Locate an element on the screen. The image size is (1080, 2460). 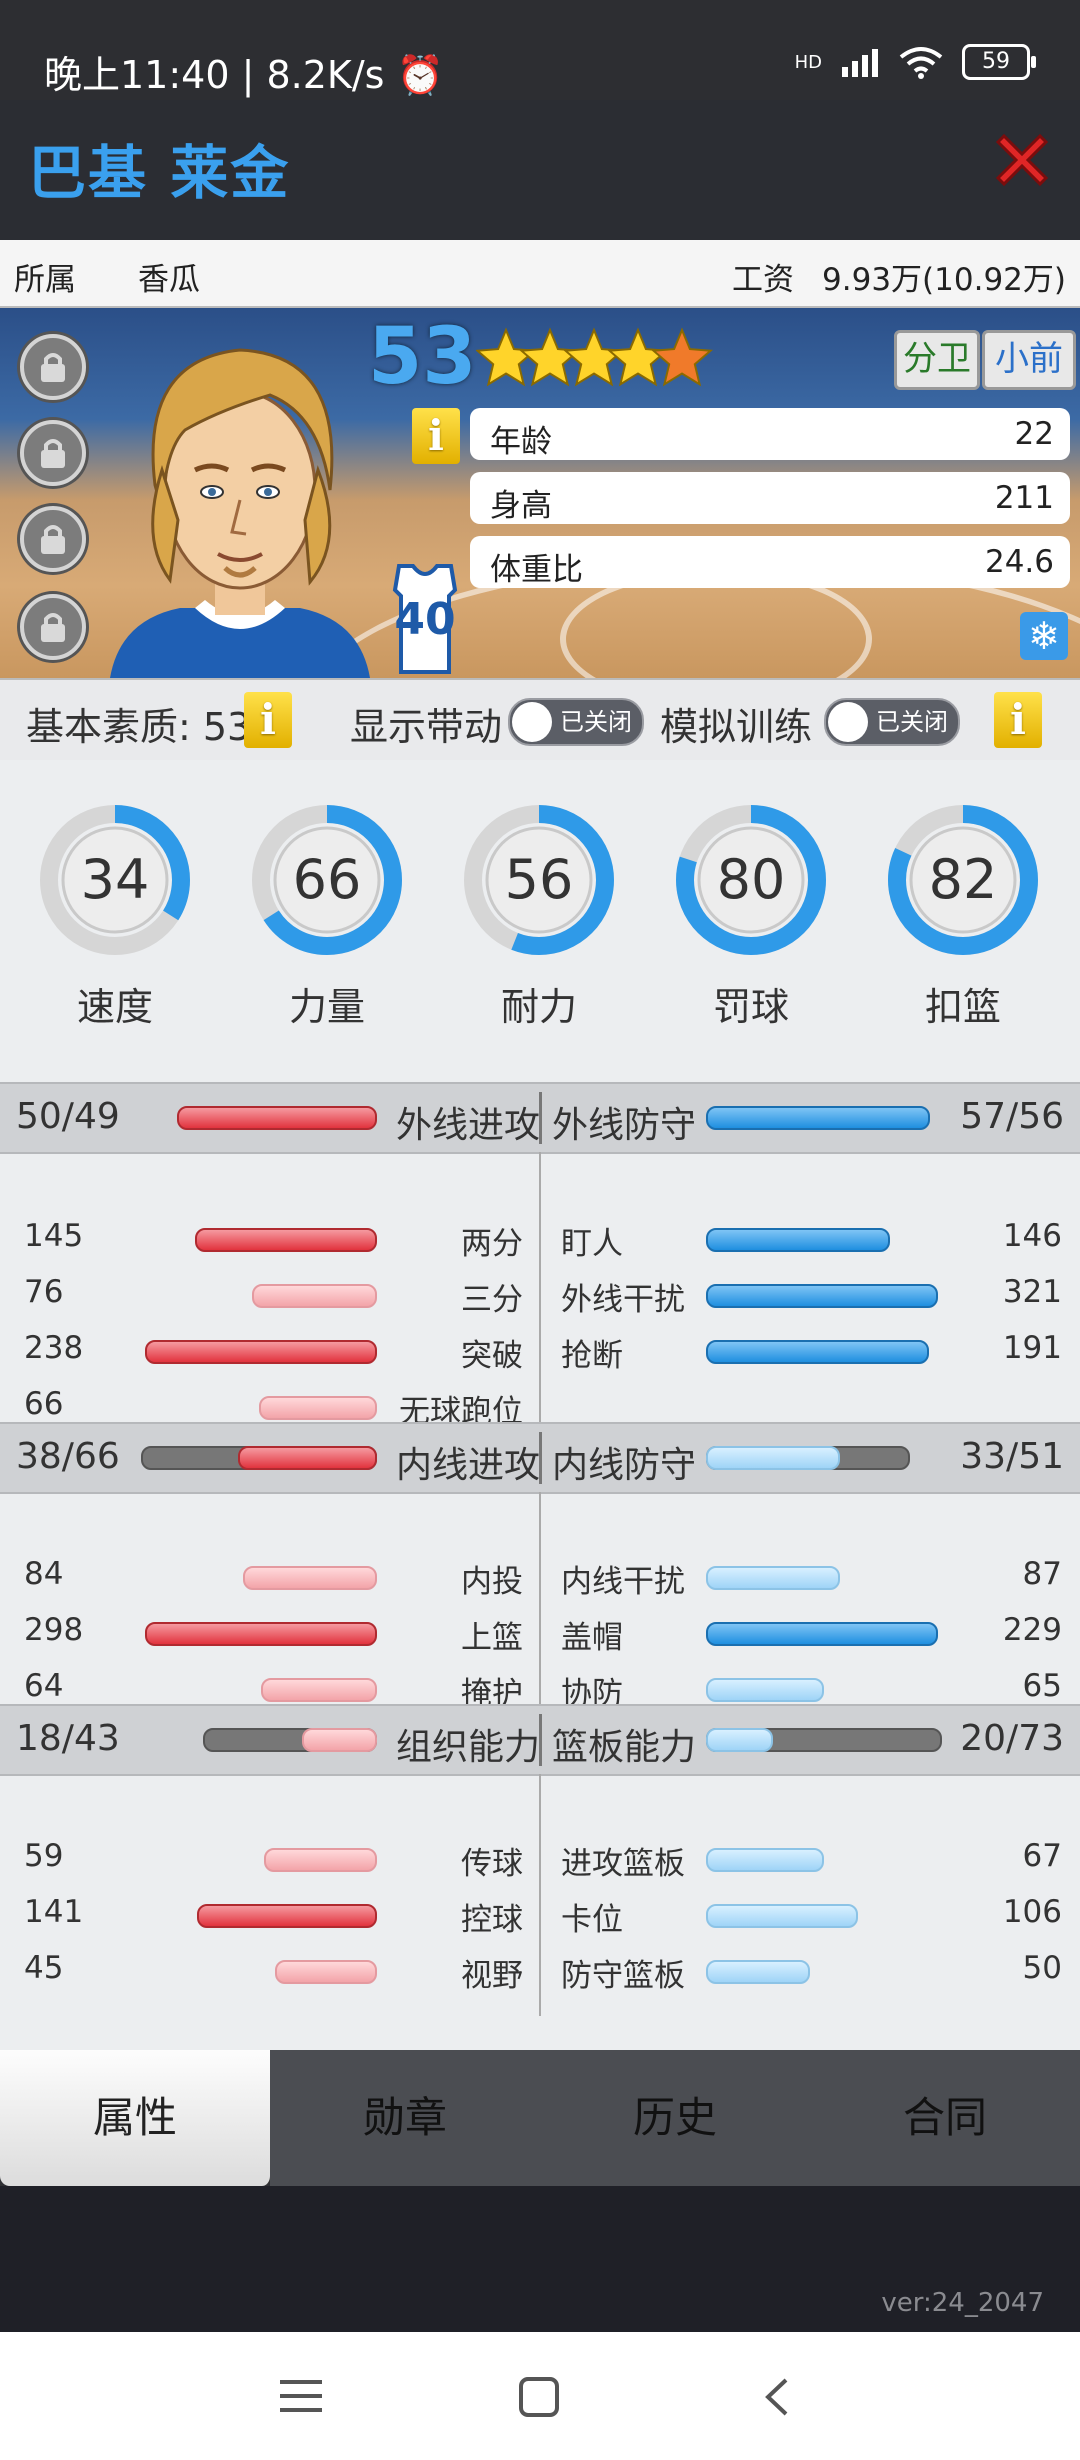
hd-badge: HD is located at coordinates (808, 62).